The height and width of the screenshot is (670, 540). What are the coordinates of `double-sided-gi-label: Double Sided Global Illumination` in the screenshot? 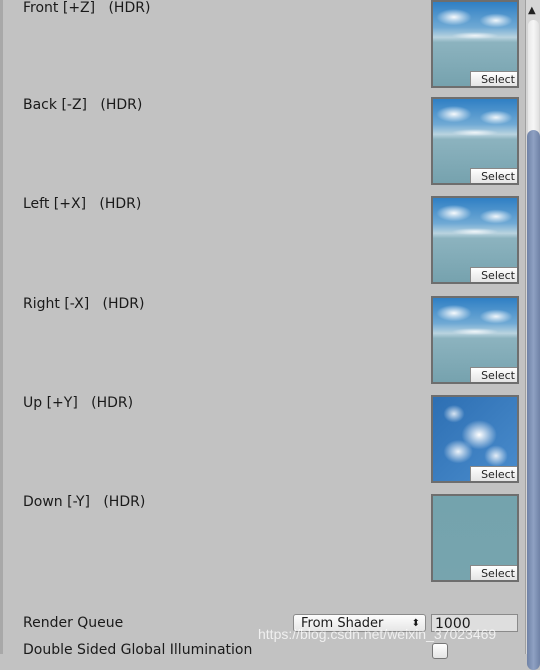 It's located at (138, 650).